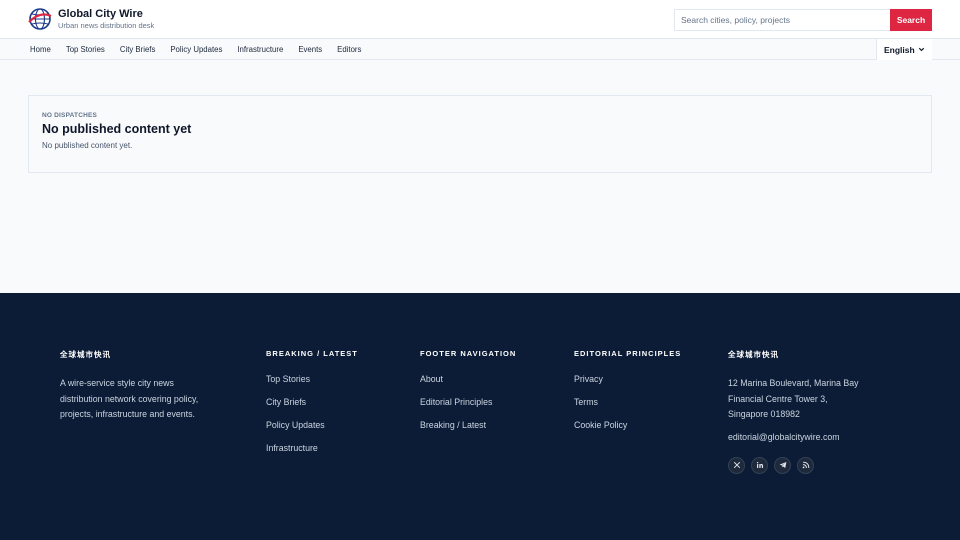 Image resolution: width=960 pixels, height=540 pixels. What do you see at coordinates (138, 49) in the screenshot?
I see `nav-item-city-briefs: City Briefs` at bounding box center [138, 49].